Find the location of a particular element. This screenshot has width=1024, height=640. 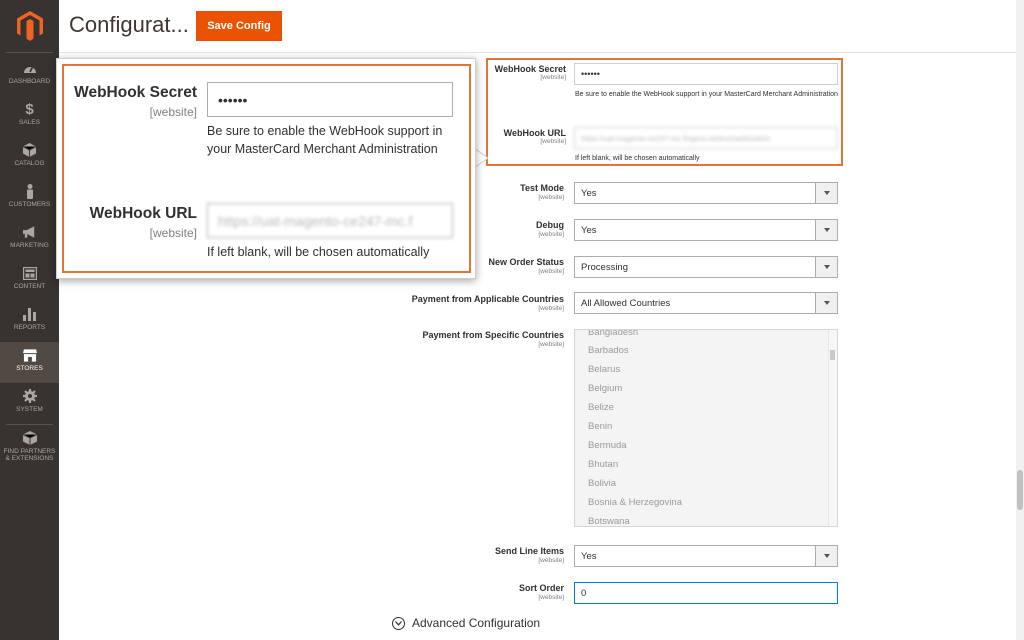

specific-countries-label-text: Payment from Specific Countries is located at coordinates (493, 335).